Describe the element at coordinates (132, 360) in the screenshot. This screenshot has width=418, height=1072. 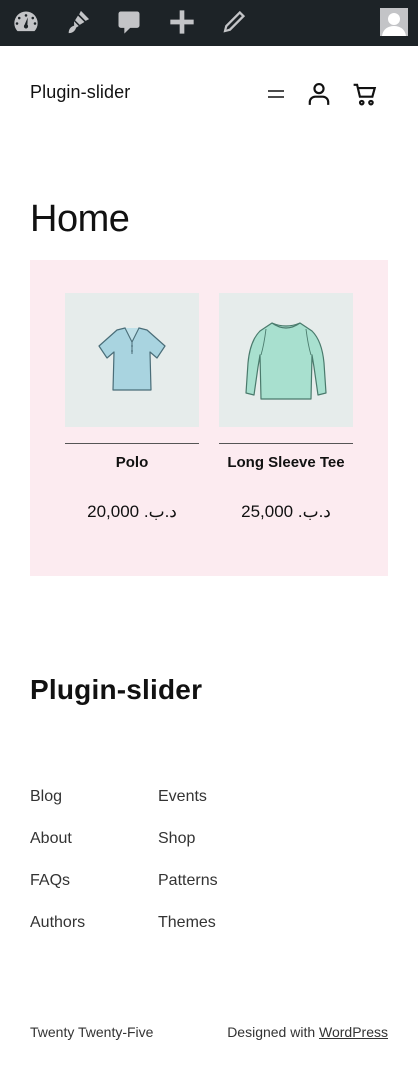
I see `polo-shirt-image` at that location.